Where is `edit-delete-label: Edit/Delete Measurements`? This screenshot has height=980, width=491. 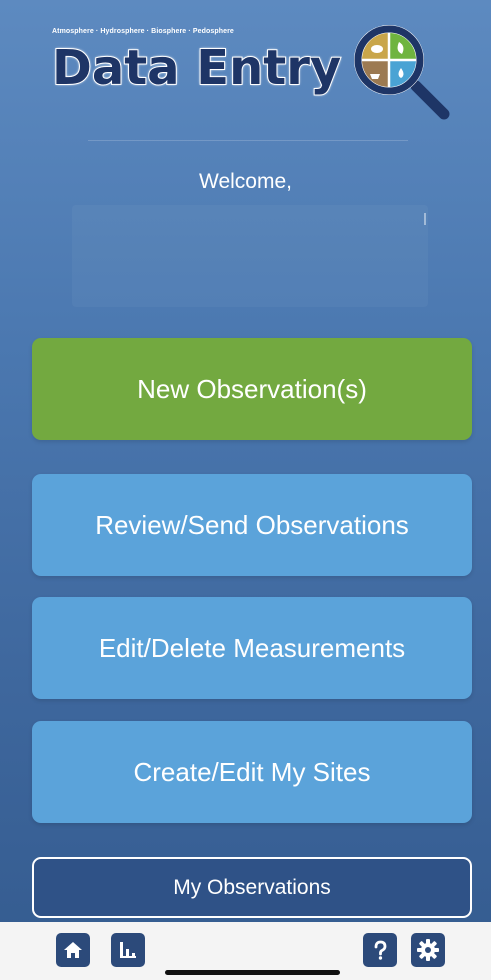 edit-delete-label: Edit/Delete Measurements is located at coordinates (252, 648).